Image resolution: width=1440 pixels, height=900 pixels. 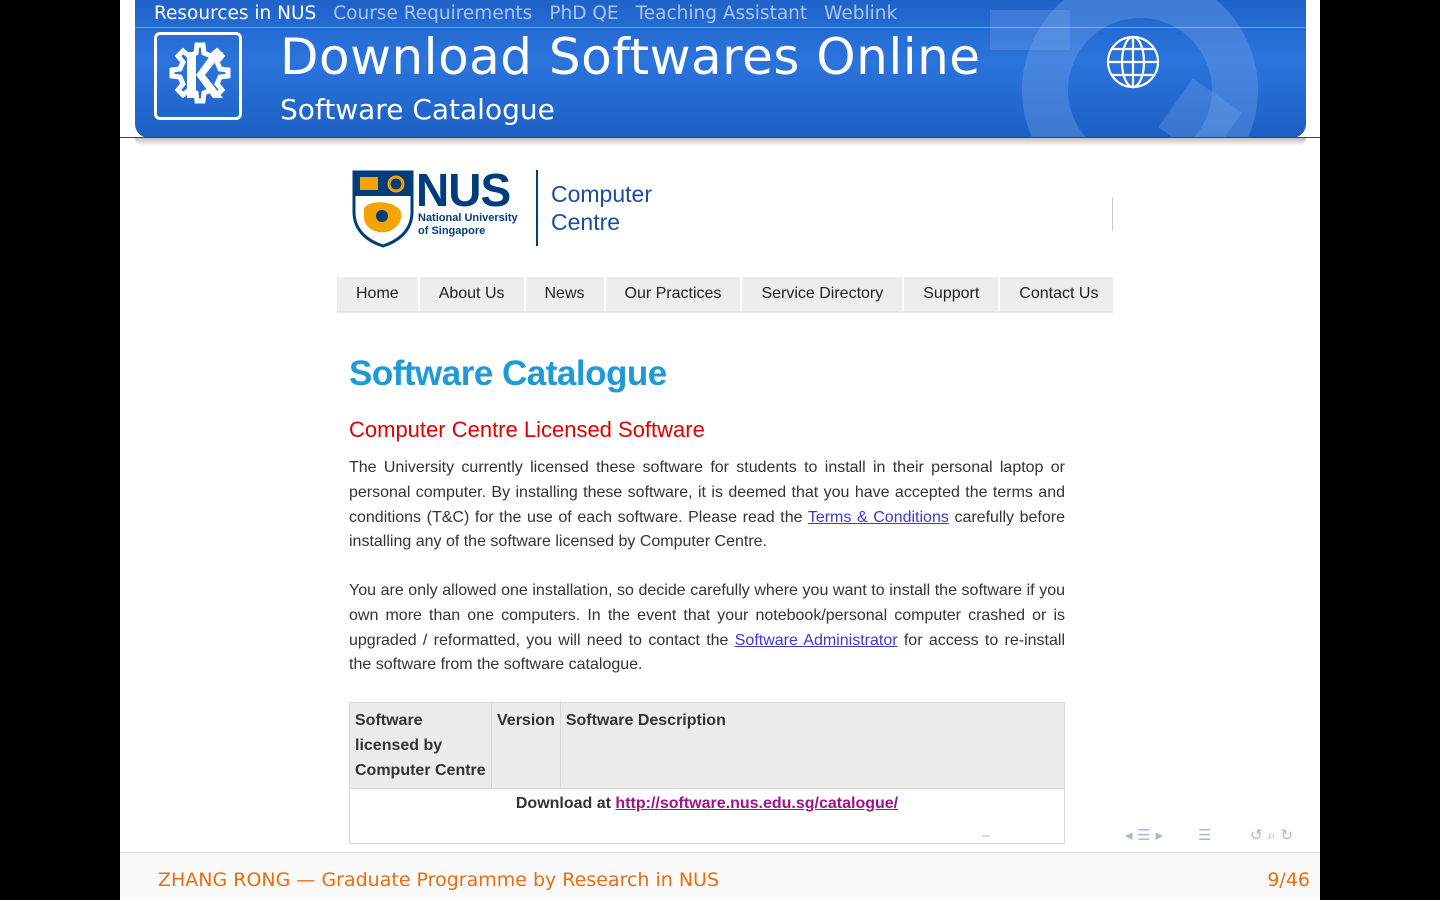 I want to click on nav-teaching-assistant: Teaching Assistant, so click(x=722, y=13).